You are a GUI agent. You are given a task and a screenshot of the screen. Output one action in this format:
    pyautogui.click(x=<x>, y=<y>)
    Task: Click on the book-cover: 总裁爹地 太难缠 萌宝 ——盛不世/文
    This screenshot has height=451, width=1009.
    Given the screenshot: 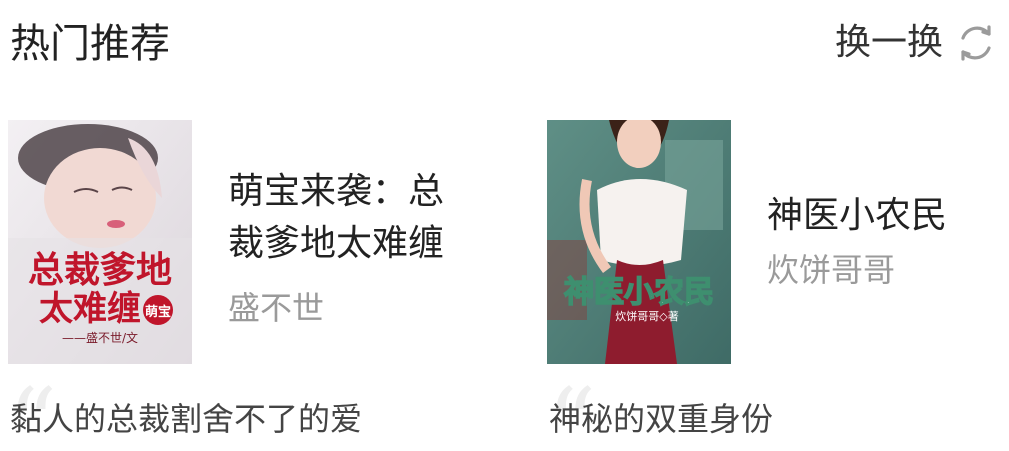 What is the action you would take?
    pyautogui.click(x=100, y=242)
    